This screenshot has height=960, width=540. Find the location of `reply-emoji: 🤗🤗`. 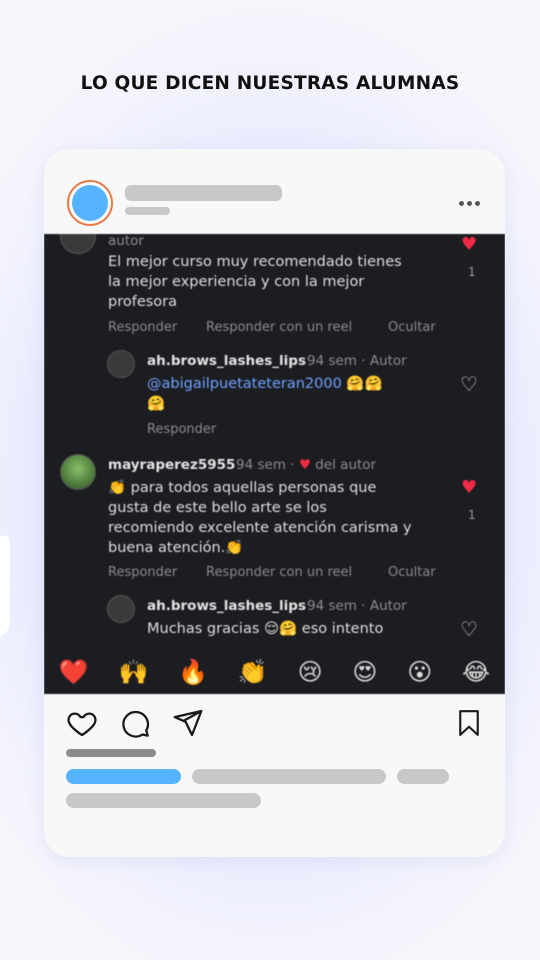

reply-emoji: 🤗🤗 is located at coordinates (364, 384).